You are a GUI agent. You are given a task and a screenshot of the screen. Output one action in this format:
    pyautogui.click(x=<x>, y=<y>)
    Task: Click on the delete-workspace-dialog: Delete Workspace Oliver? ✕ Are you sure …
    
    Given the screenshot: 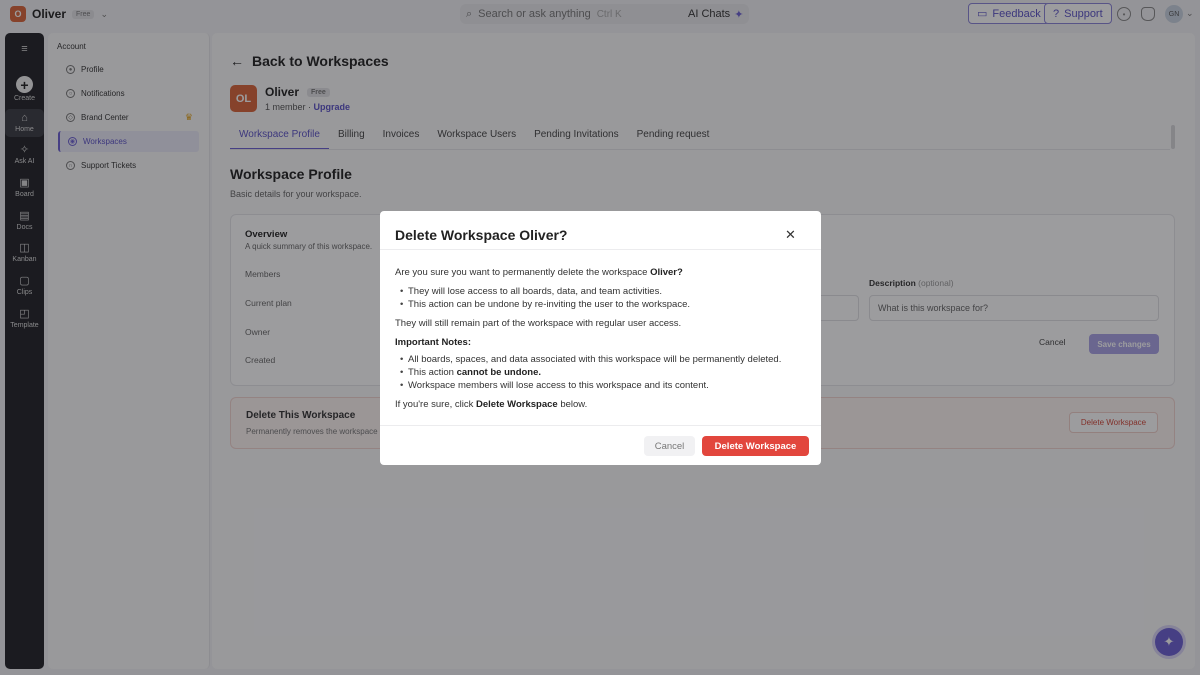 What is the action you would take?
    pyautogui.click(x=600, y=338)
    